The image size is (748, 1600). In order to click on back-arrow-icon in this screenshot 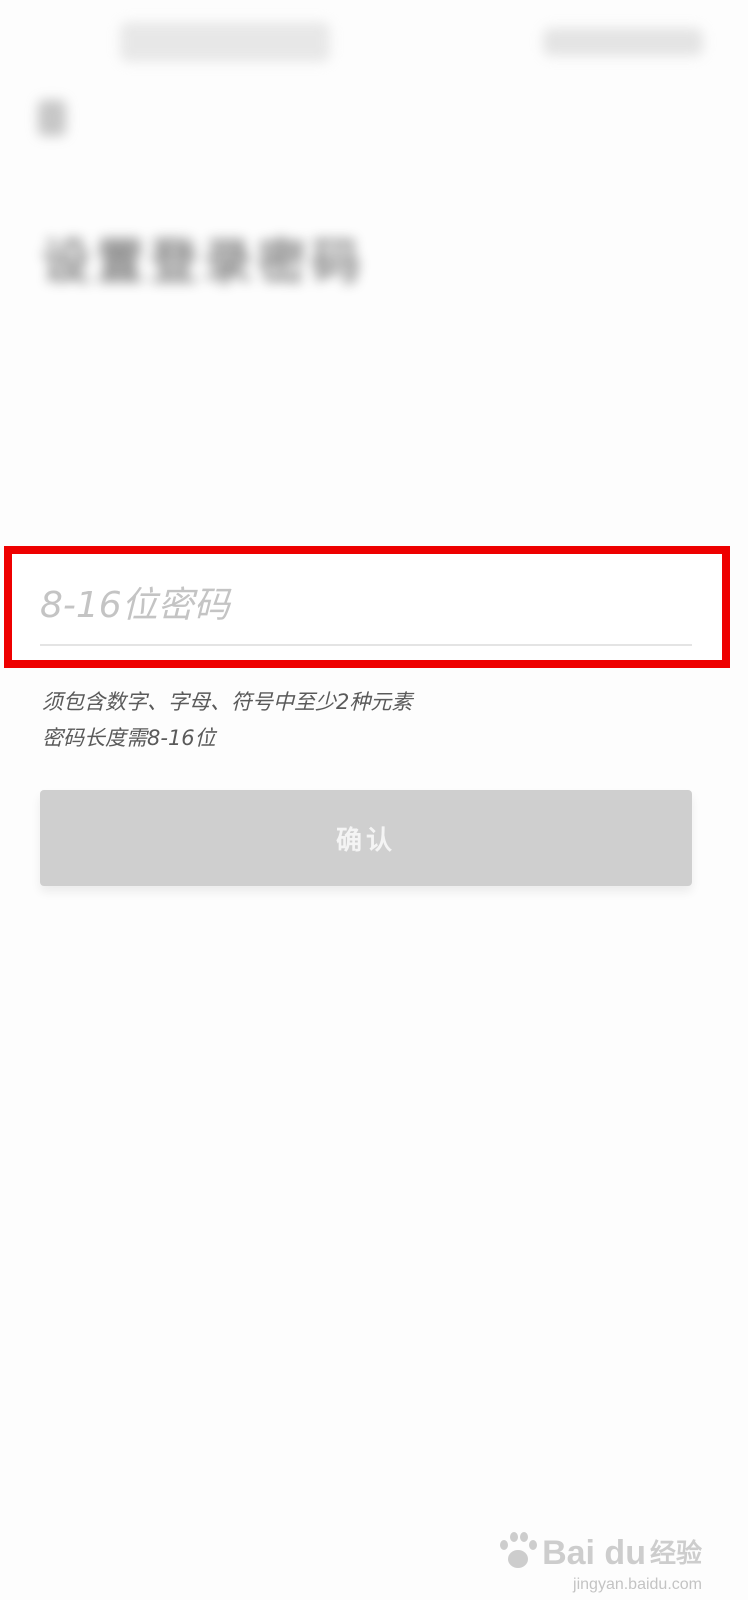, I will do `click(52, 118)`.